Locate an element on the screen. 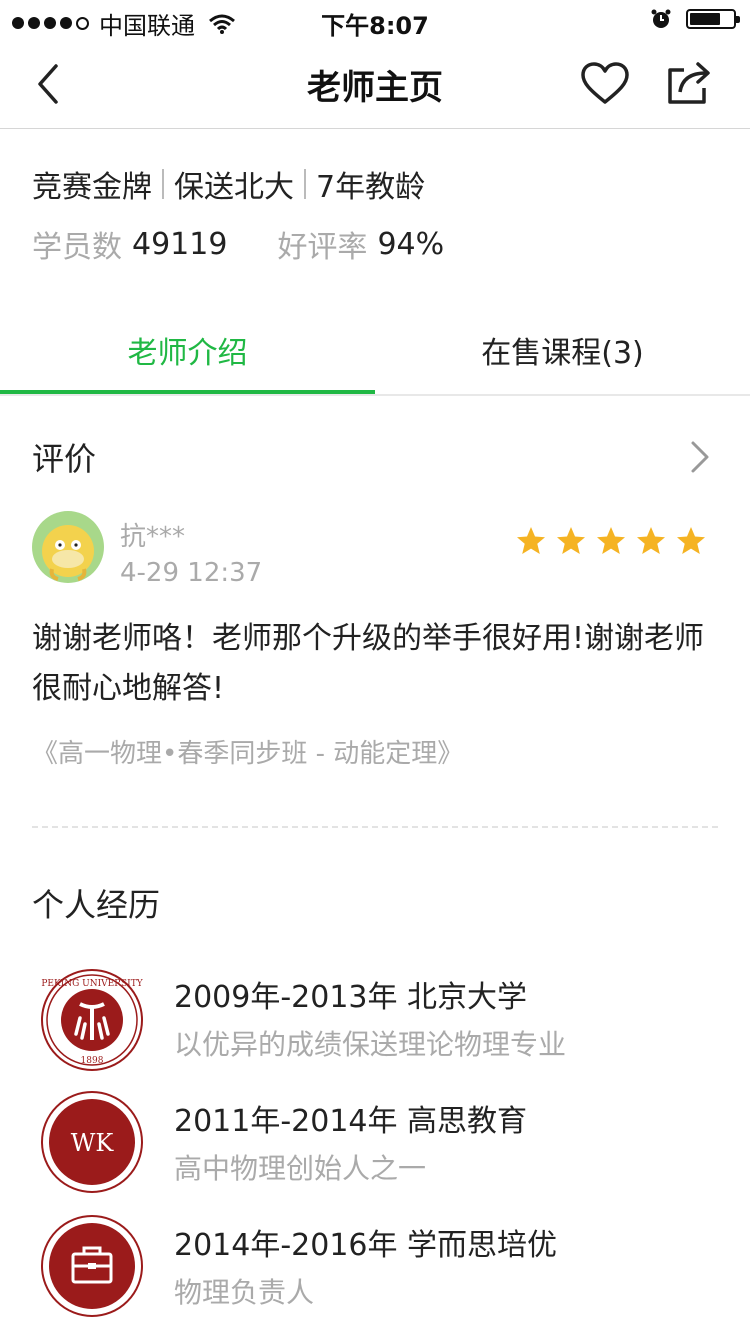  rating-value: 94% is located at coordinates (411, 244).